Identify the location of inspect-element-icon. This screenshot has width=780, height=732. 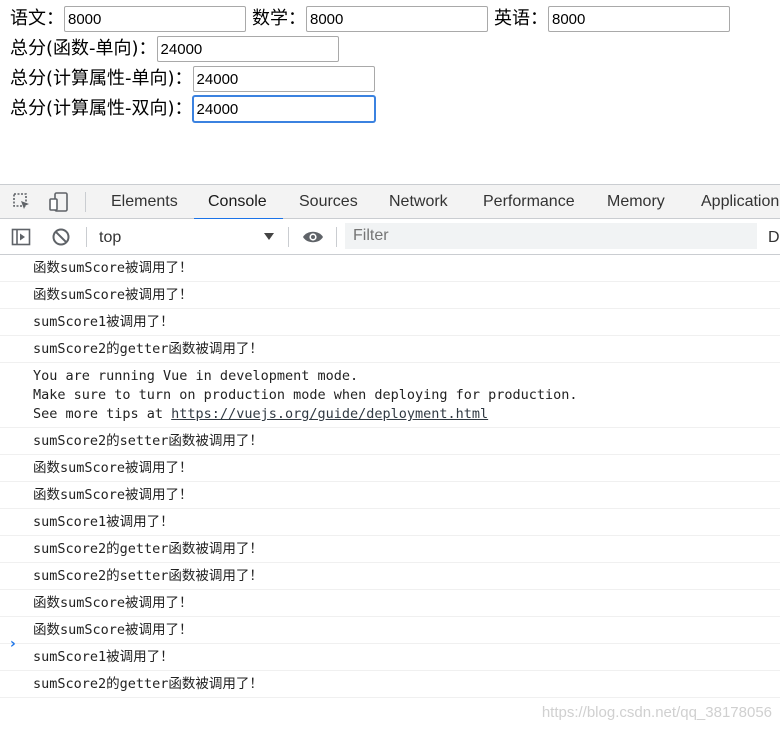
(22, 202).